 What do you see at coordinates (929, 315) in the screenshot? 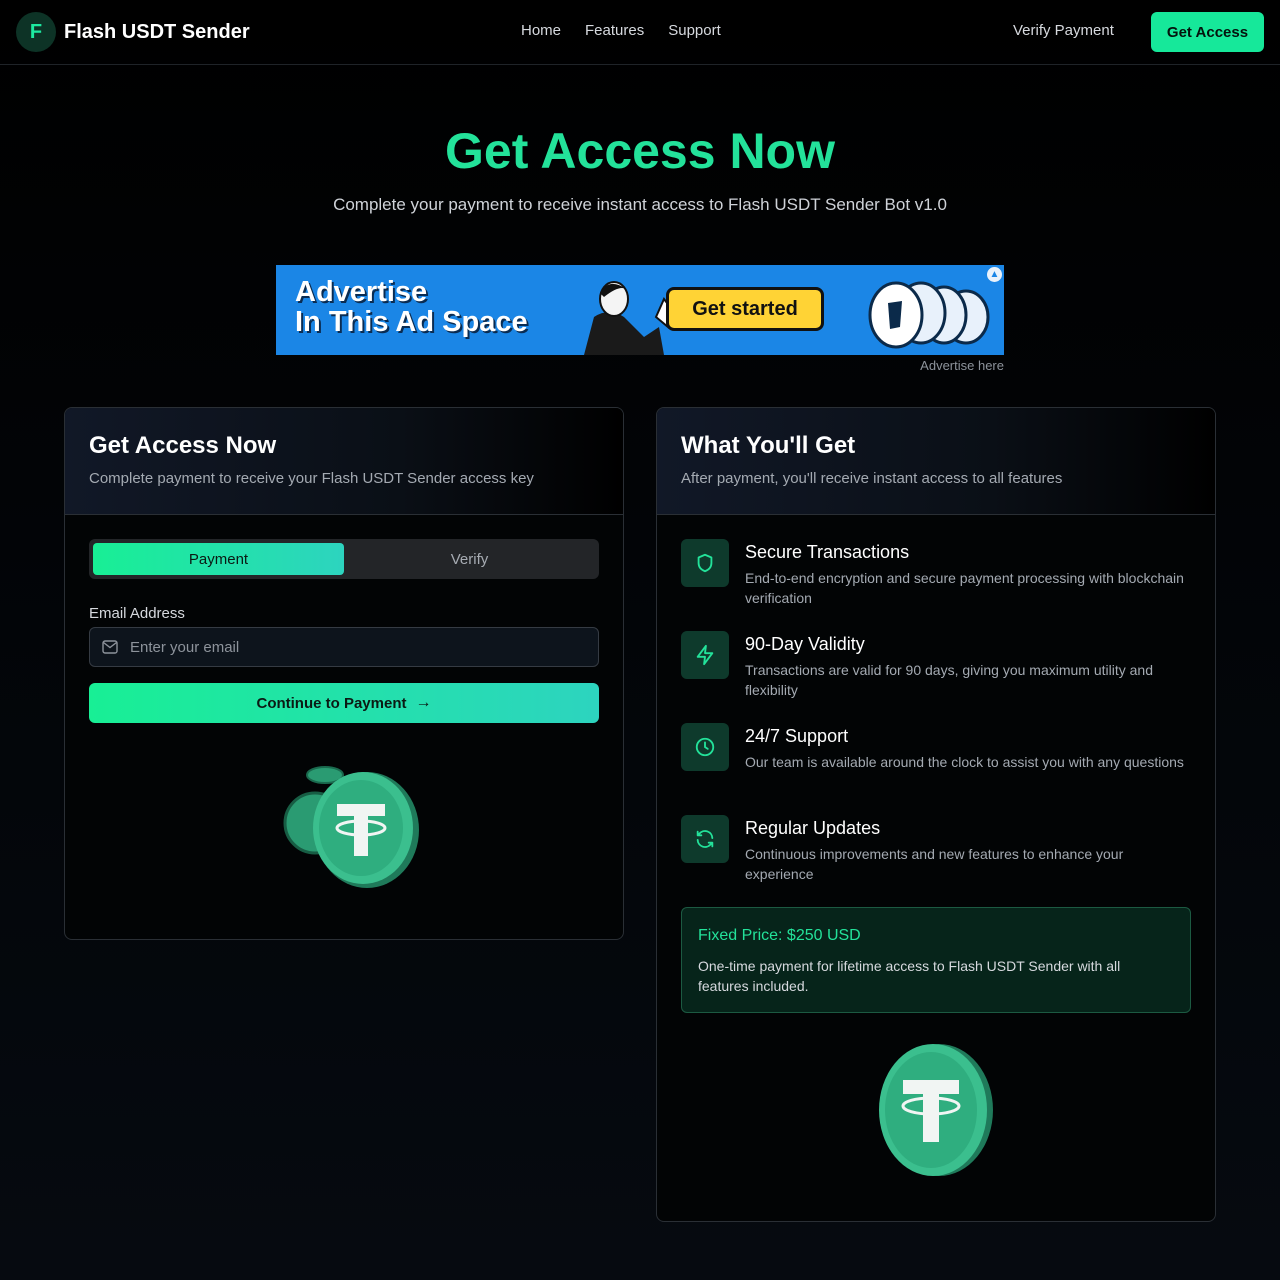
I see `ad-coins-illustration` at bounding box center [929, 315].